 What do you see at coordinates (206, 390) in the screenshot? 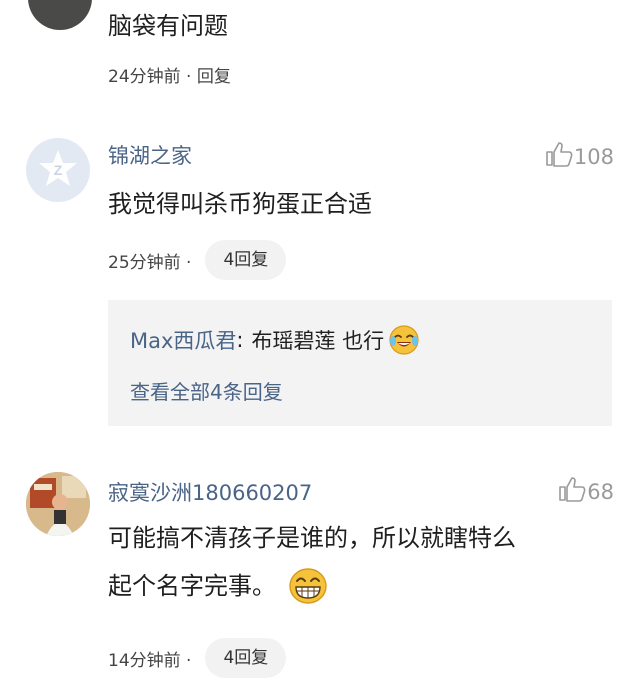
I see `view-all-replies-link: 查看全部4条回复` at bounding box center [206, 390].